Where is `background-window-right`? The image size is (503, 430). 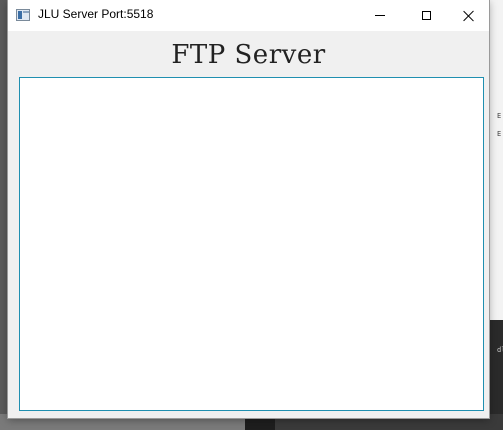
background-window-right is located at coordinates (496, 215).